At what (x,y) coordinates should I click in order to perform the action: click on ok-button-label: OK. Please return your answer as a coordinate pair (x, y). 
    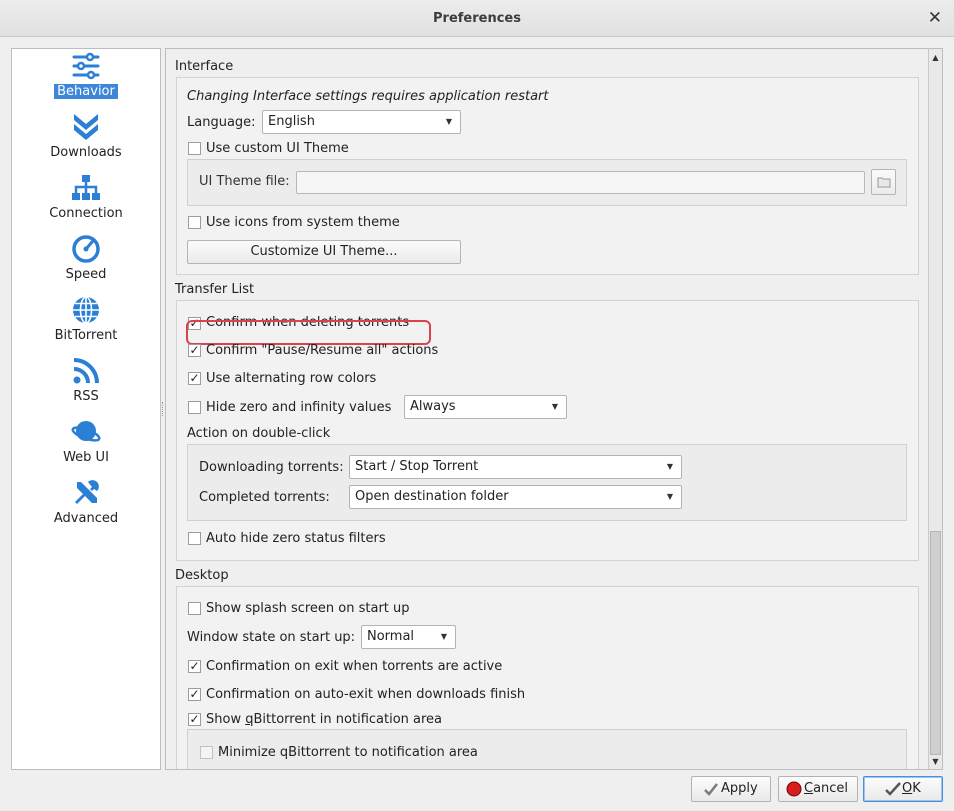
    Looking at the image, I should click on (911, 789).